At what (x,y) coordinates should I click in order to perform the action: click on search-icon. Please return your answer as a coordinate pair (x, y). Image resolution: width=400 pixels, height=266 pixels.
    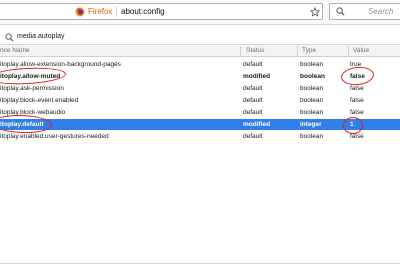
    Looking at the image, I should click on (340, 11).